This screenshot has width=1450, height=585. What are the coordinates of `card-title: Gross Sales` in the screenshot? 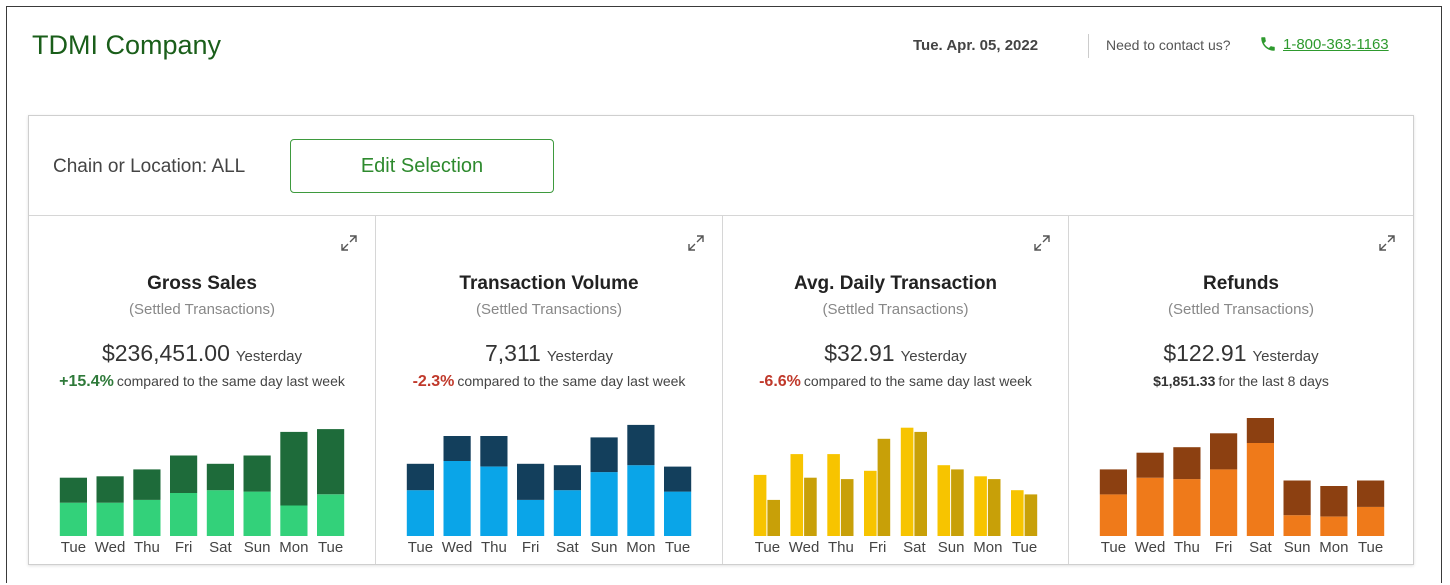 It's located at (202, 283).